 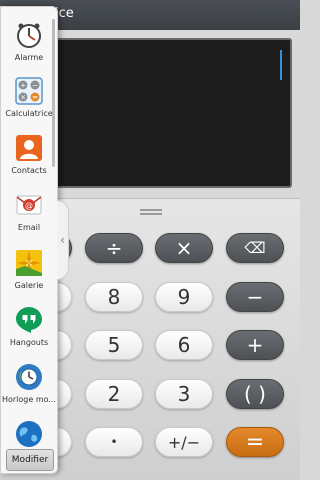 I want to click on tray-item-internet, so click(x=29, y=434).